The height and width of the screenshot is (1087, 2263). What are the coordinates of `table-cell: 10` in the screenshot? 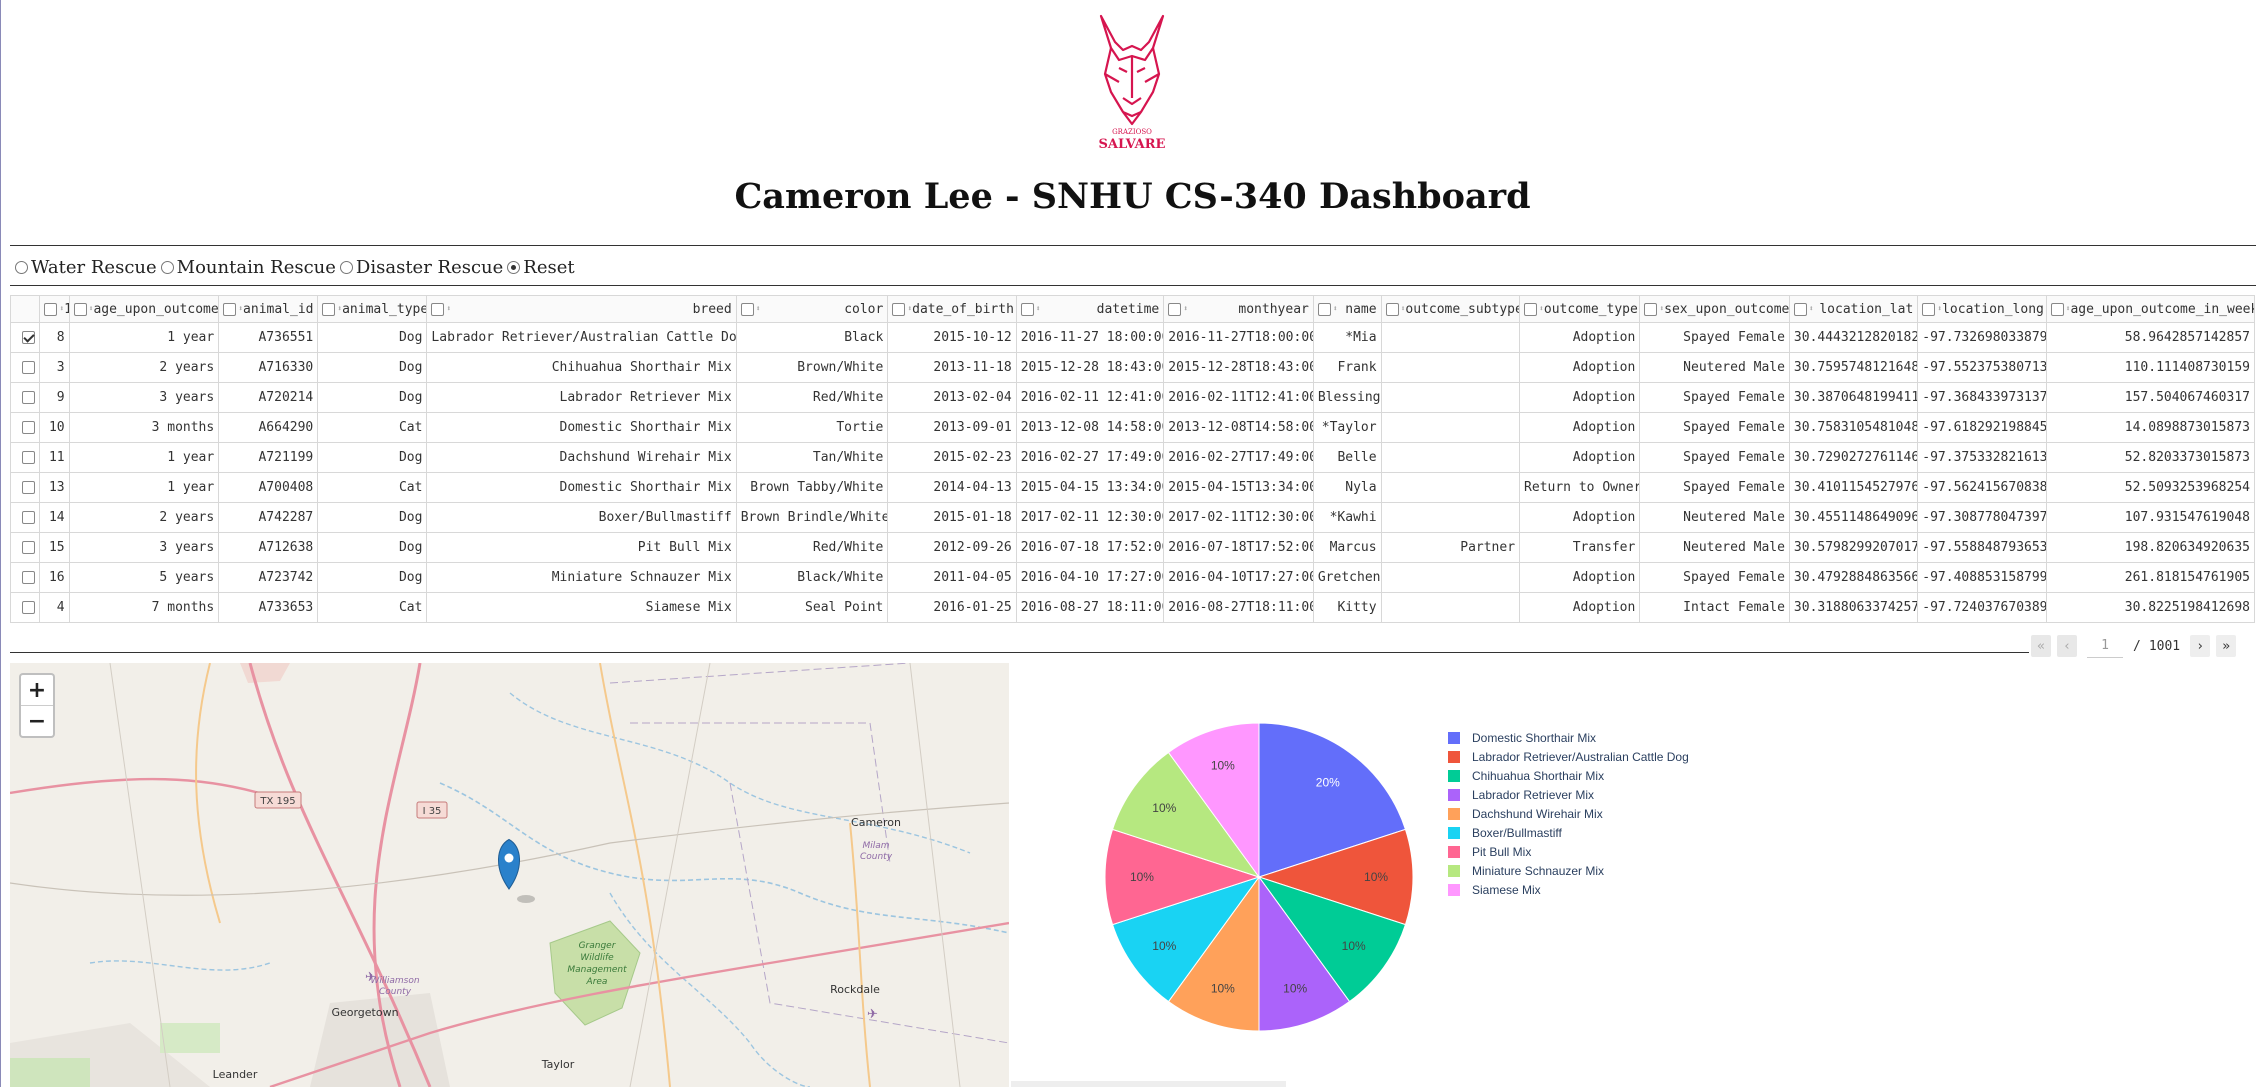 It's located at (54, 427).